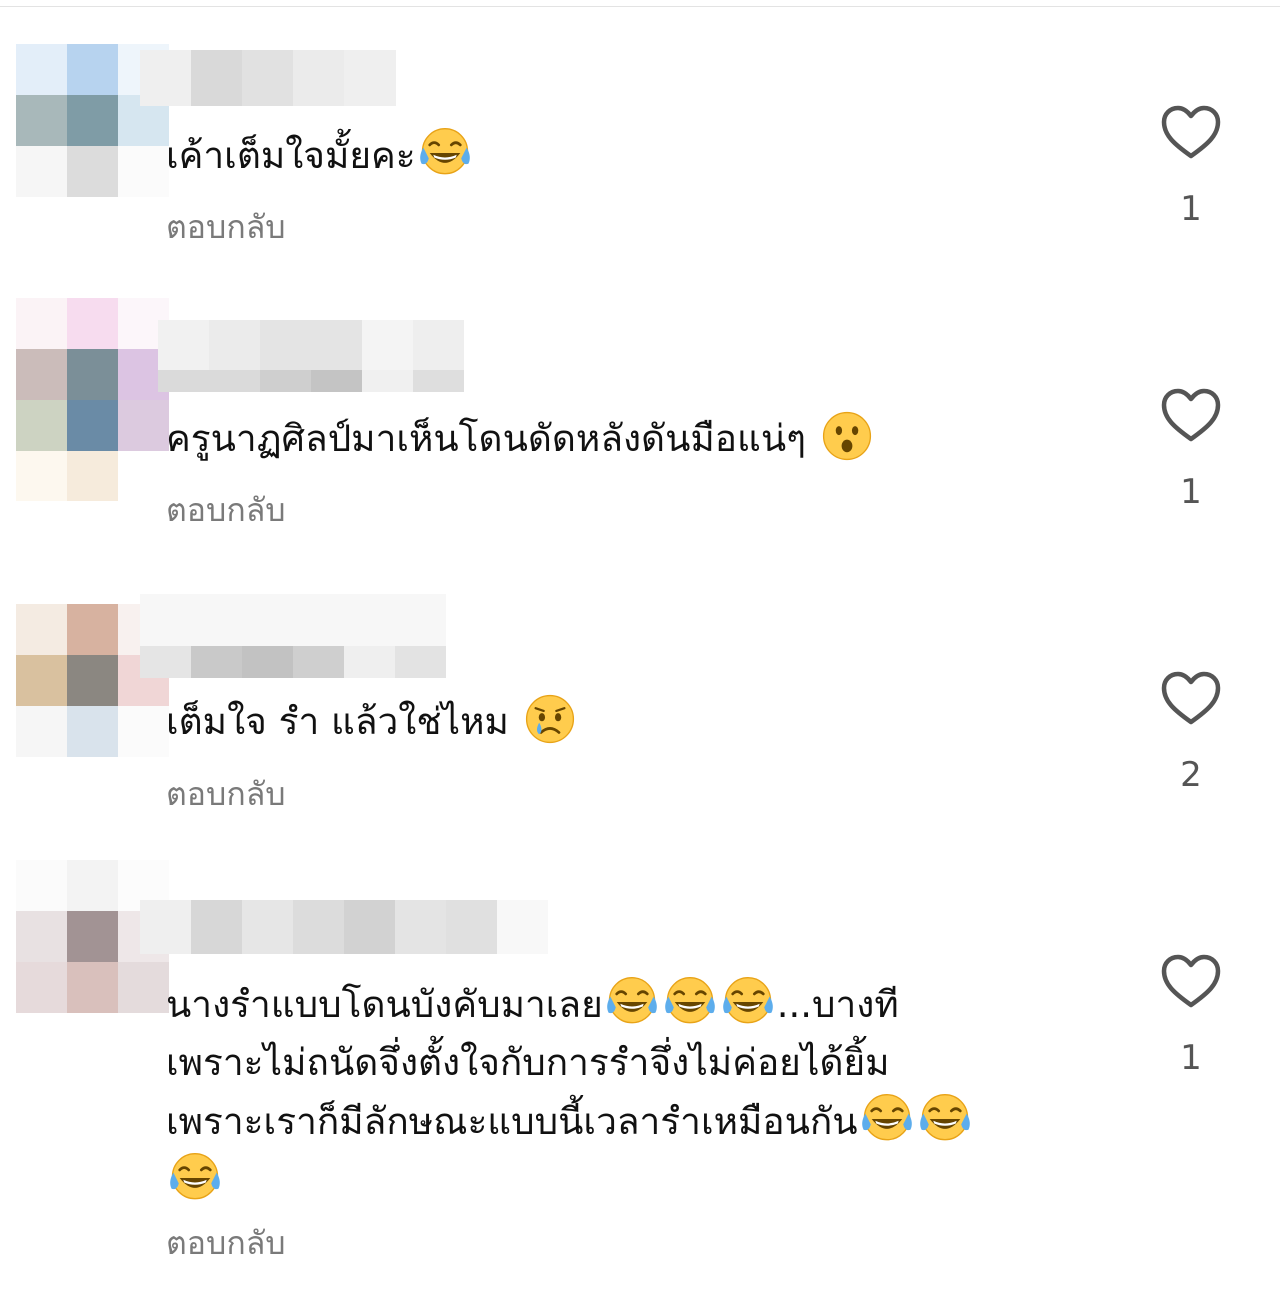  What do you see at coordinates (606, 721) in the screenshot?
I see `comment-text: เต็มใจ รำ แล้วใช่ไหม` at bounding box center [606, 721].